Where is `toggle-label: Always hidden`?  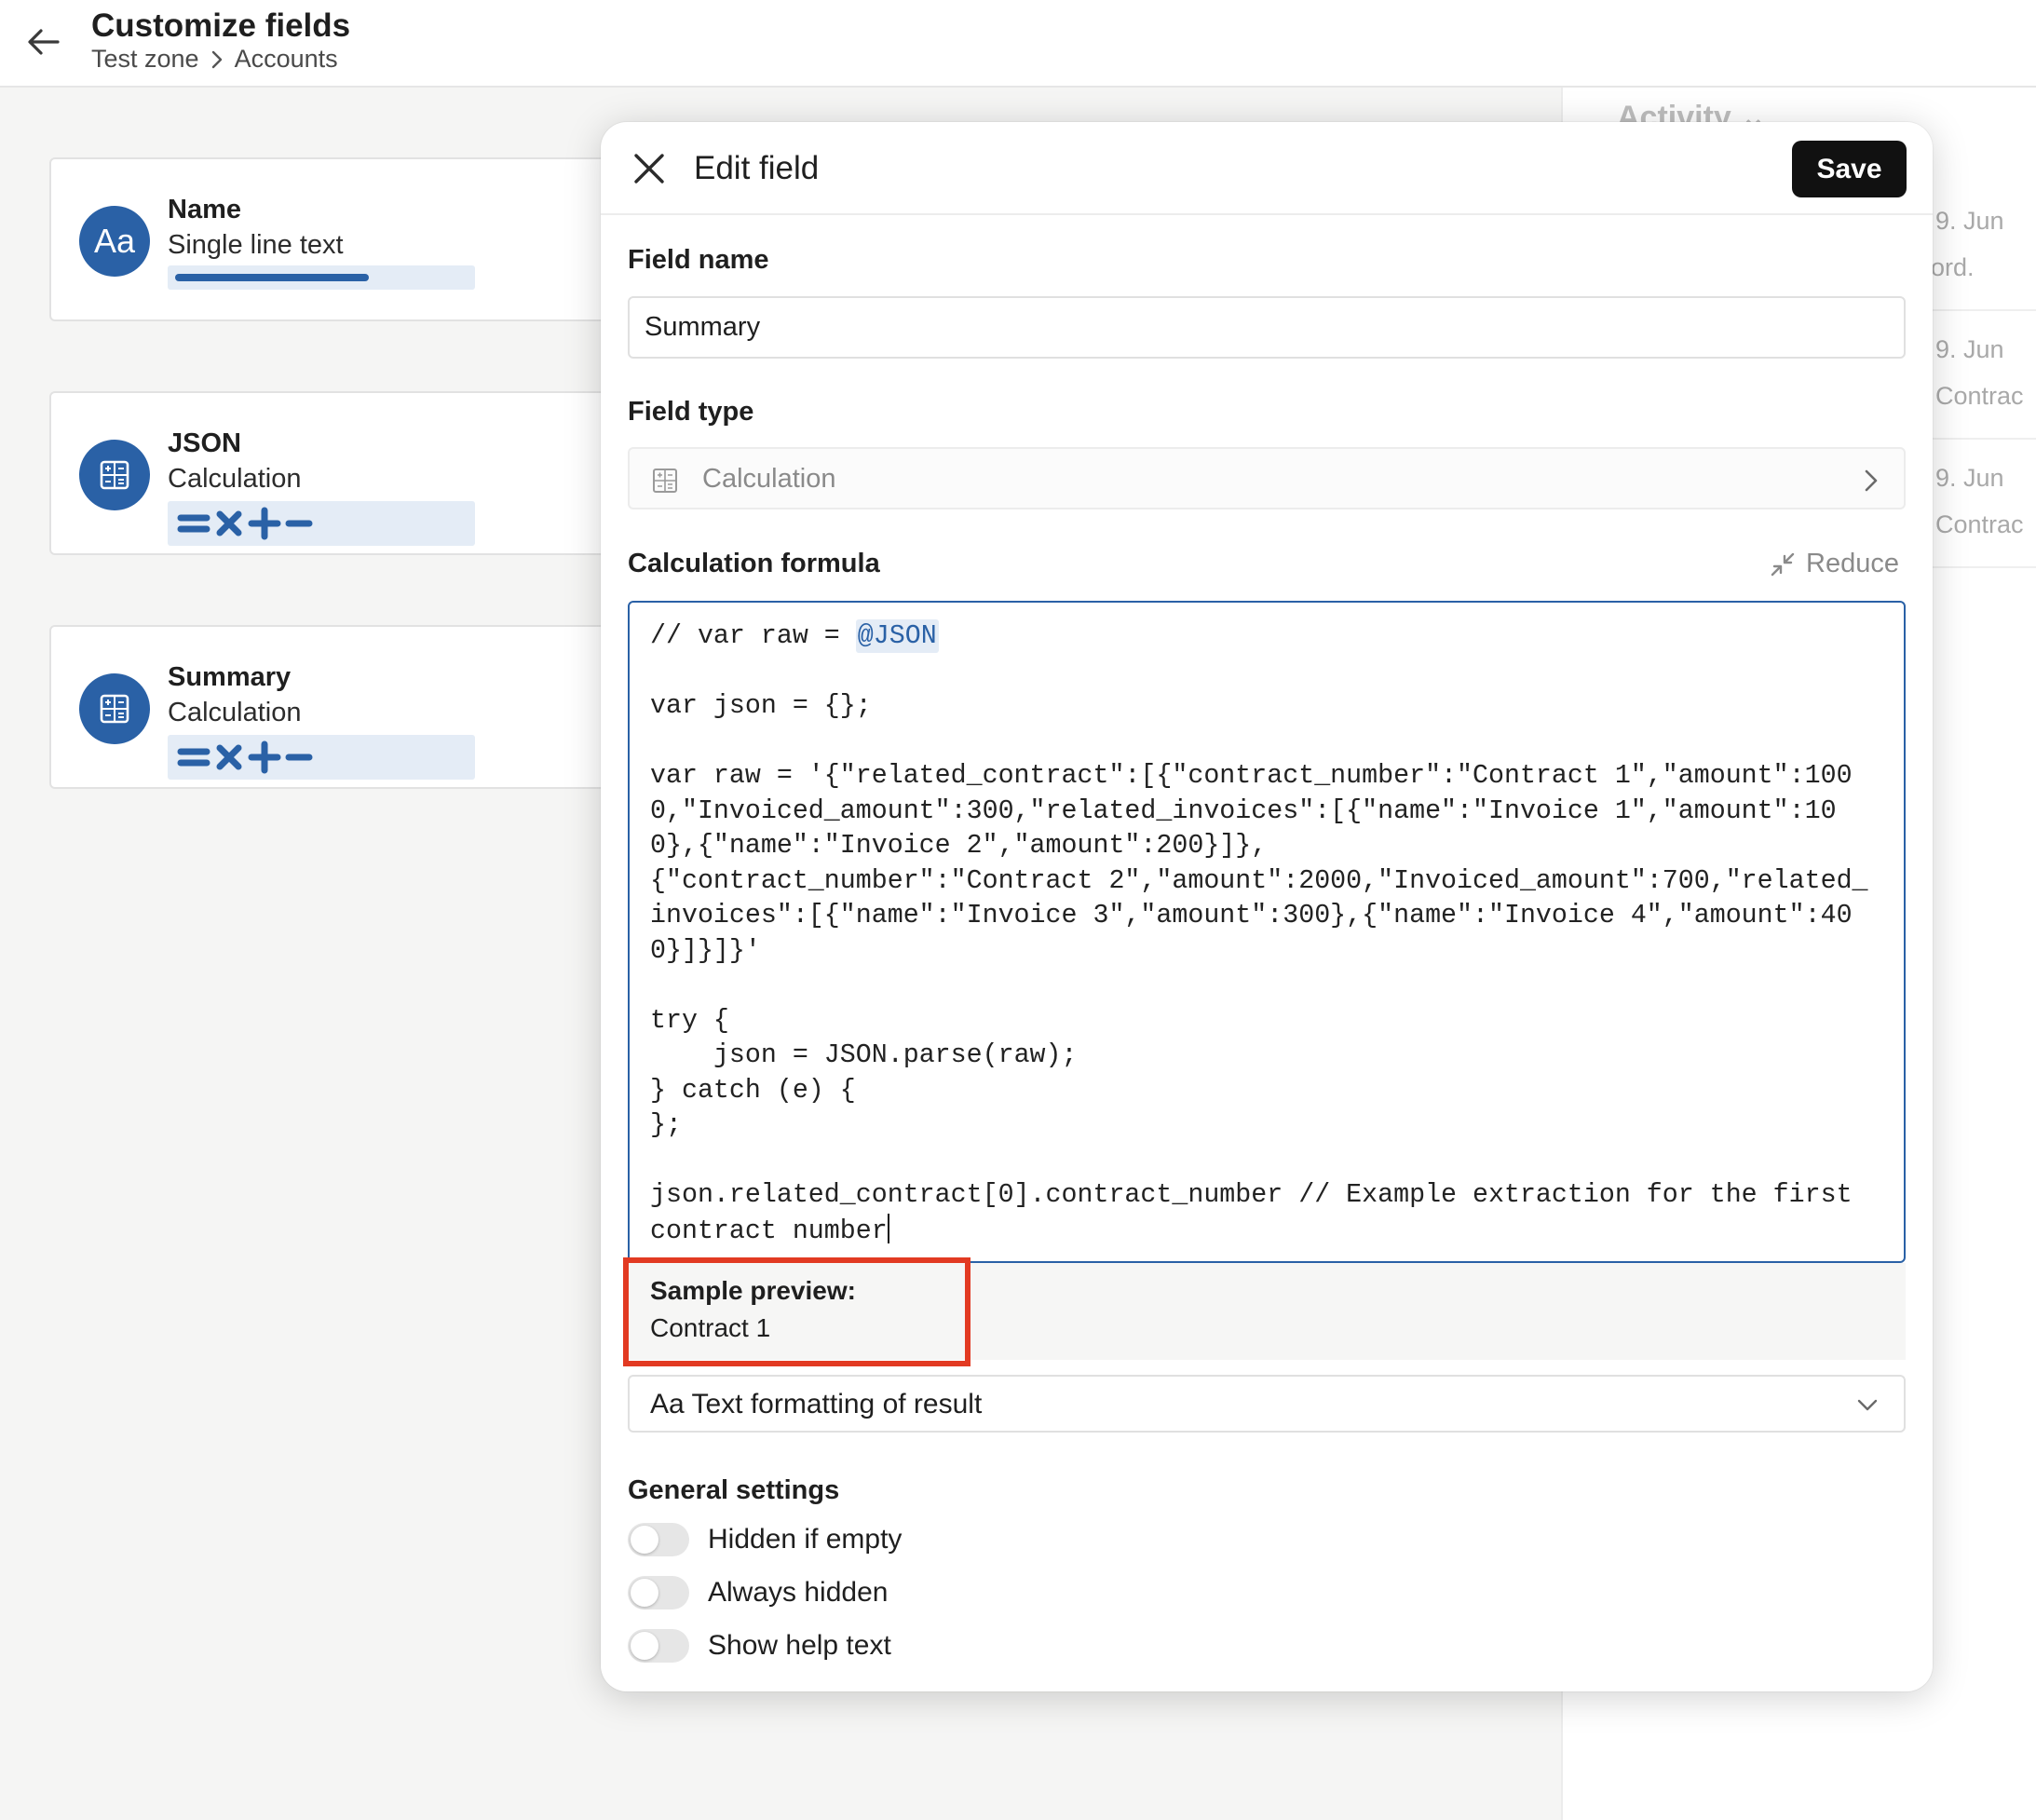 toggle-label: Always hidden is located at coordinates (798, 1592).